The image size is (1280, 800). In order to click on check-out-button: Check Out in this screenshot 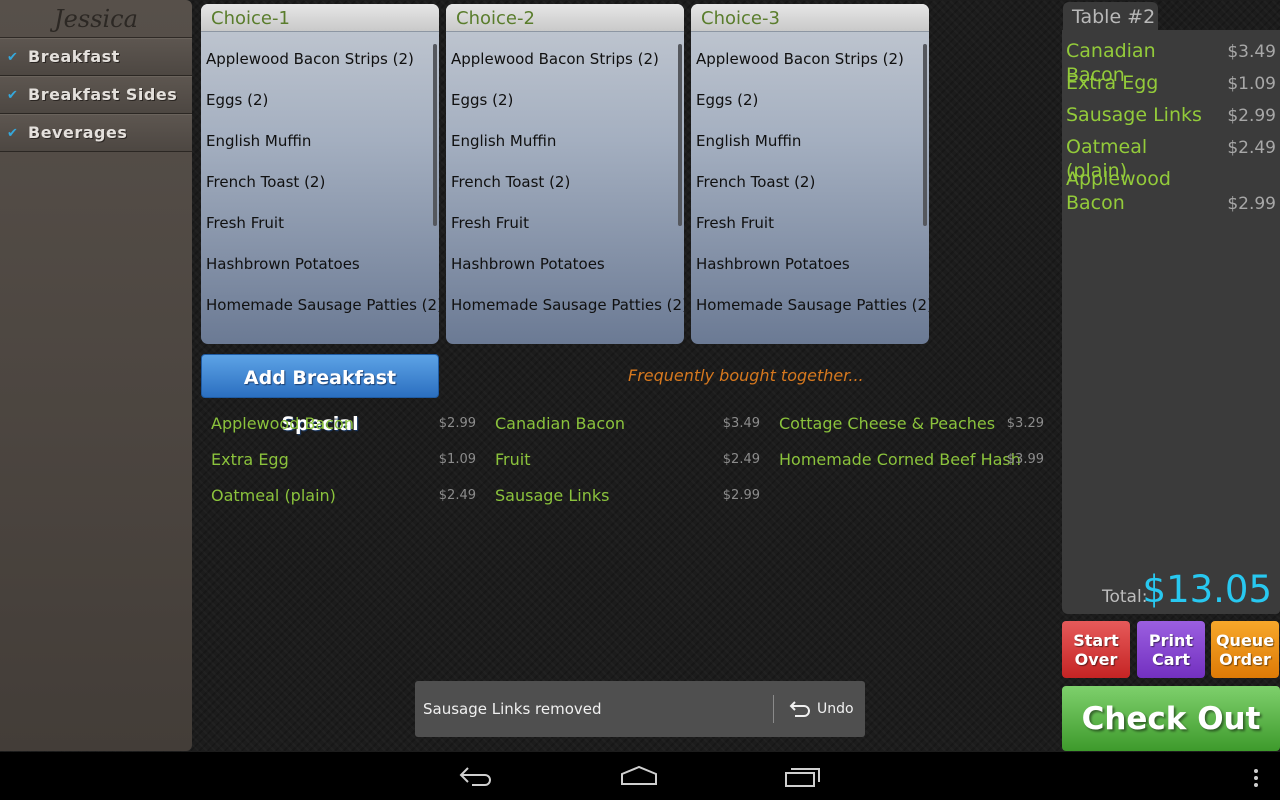, I will do `click(1171, 718)`.